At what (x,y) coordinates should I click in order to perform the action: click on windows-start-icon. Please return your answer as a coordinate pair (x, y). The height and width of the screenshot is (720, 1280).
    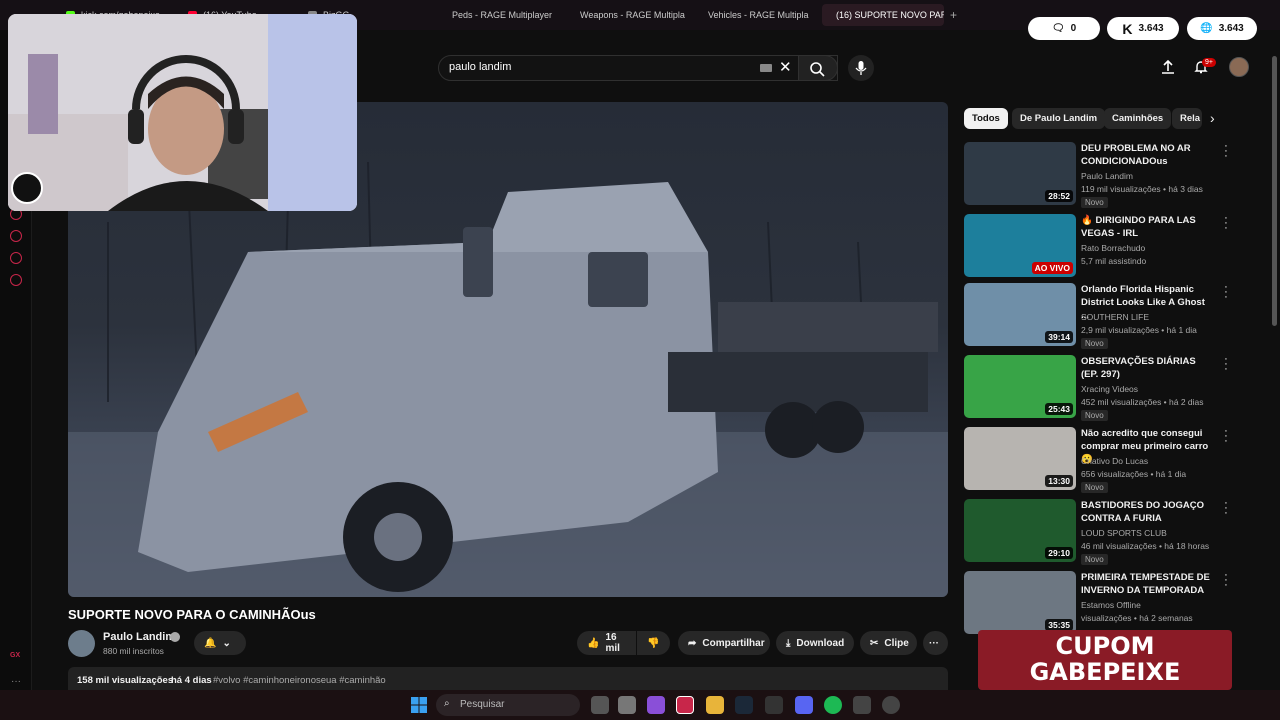
    Looking at the image, I should click on (419, 705).